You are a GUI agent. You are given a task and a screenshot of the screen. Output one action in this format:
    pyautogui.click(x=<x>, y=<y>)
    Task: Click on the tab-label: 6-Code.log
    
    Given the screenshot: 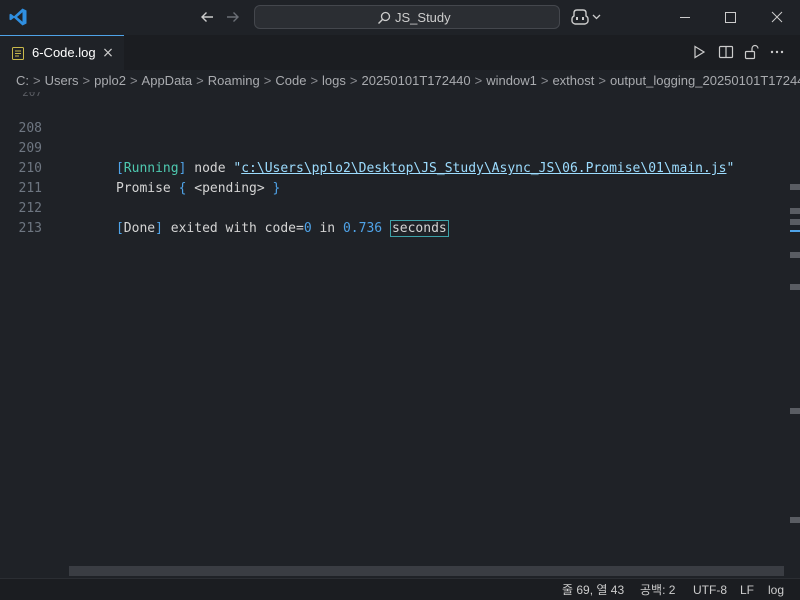 What is the action you would take?
    pyautogui.click(x=64, y=52)
    